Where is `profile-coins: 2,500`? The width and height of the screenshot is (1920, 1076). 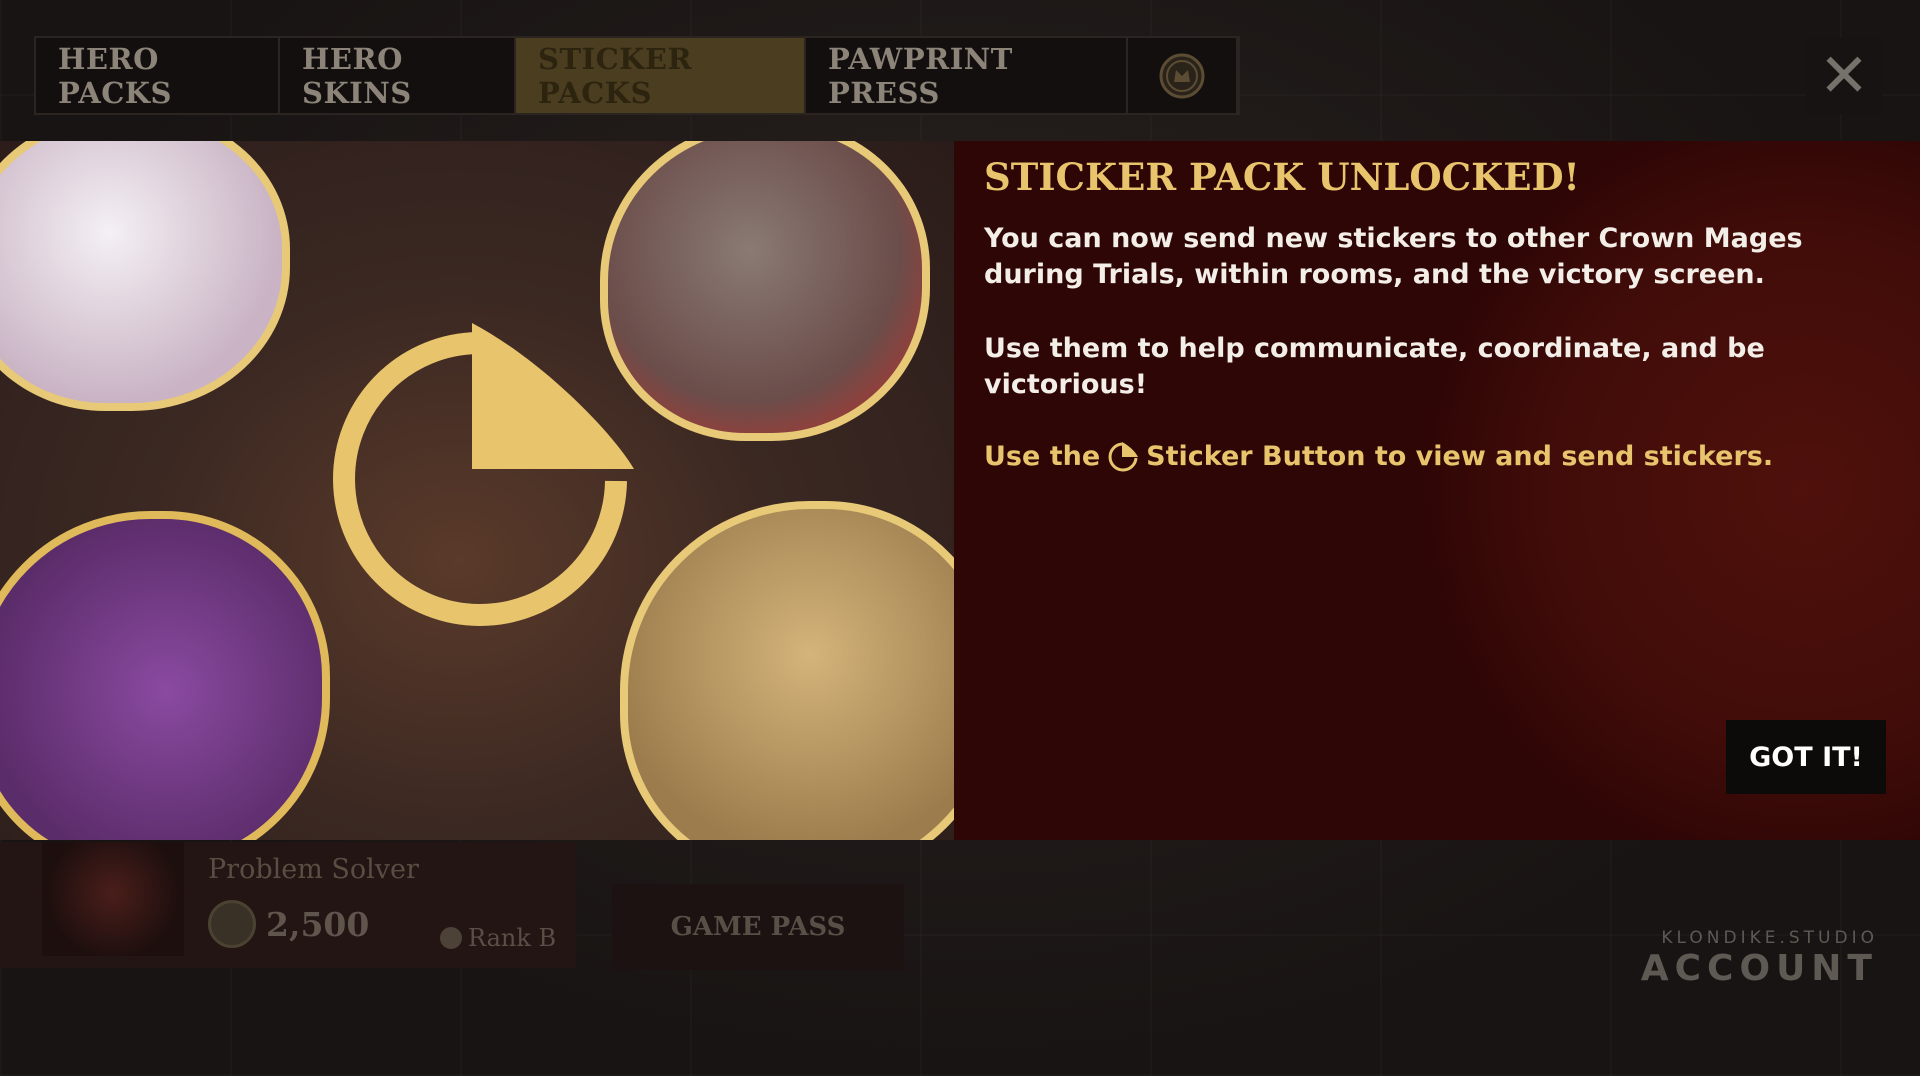
profile-coins: 2,500 is located at coordinates (288, 924).